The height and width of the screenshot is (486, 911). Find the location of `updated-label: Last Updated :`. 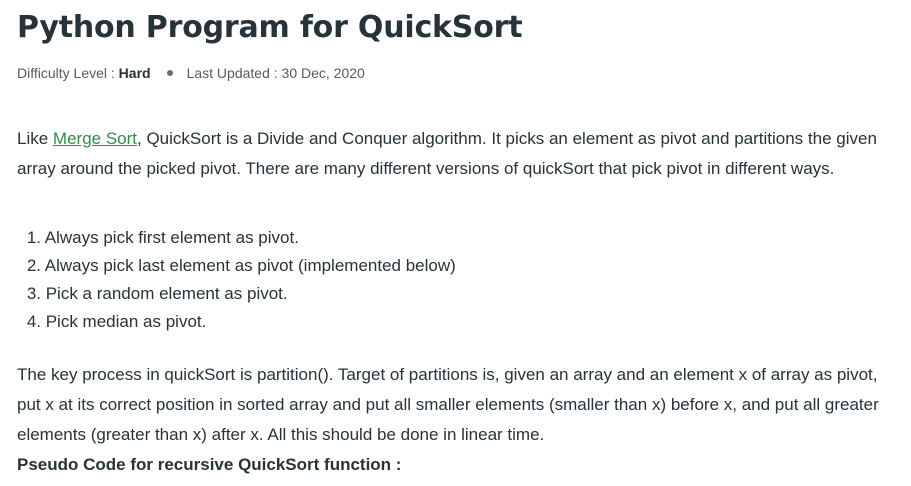

updated-label: Last Updated : is located at coordinates (234, 73).